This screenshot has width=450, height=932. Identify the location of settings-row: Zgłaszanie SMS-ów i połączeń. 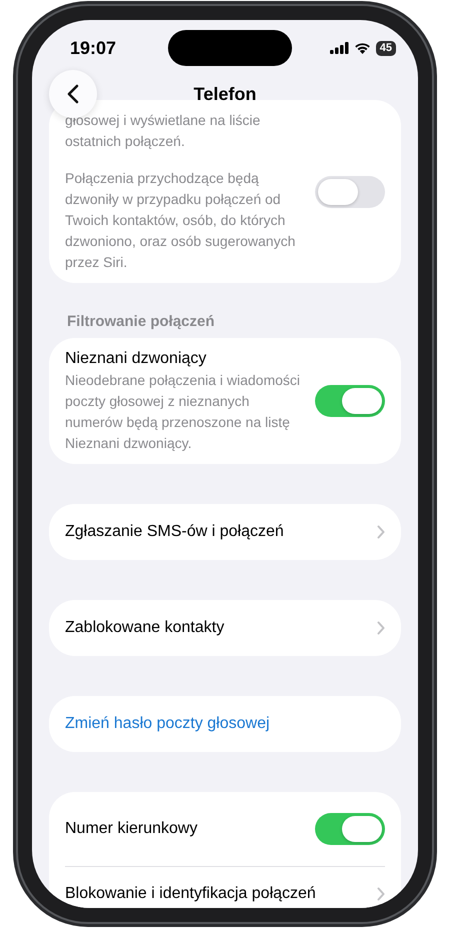
(225, 532).